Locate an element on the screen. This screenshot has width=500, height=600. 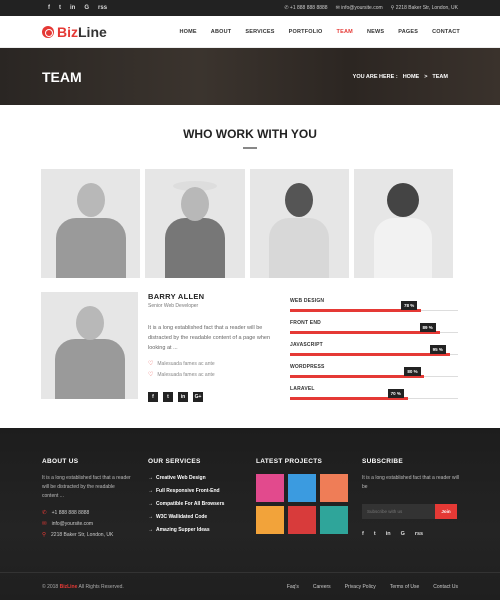
logo-suffix: Line is located at coordinates (92, 31).